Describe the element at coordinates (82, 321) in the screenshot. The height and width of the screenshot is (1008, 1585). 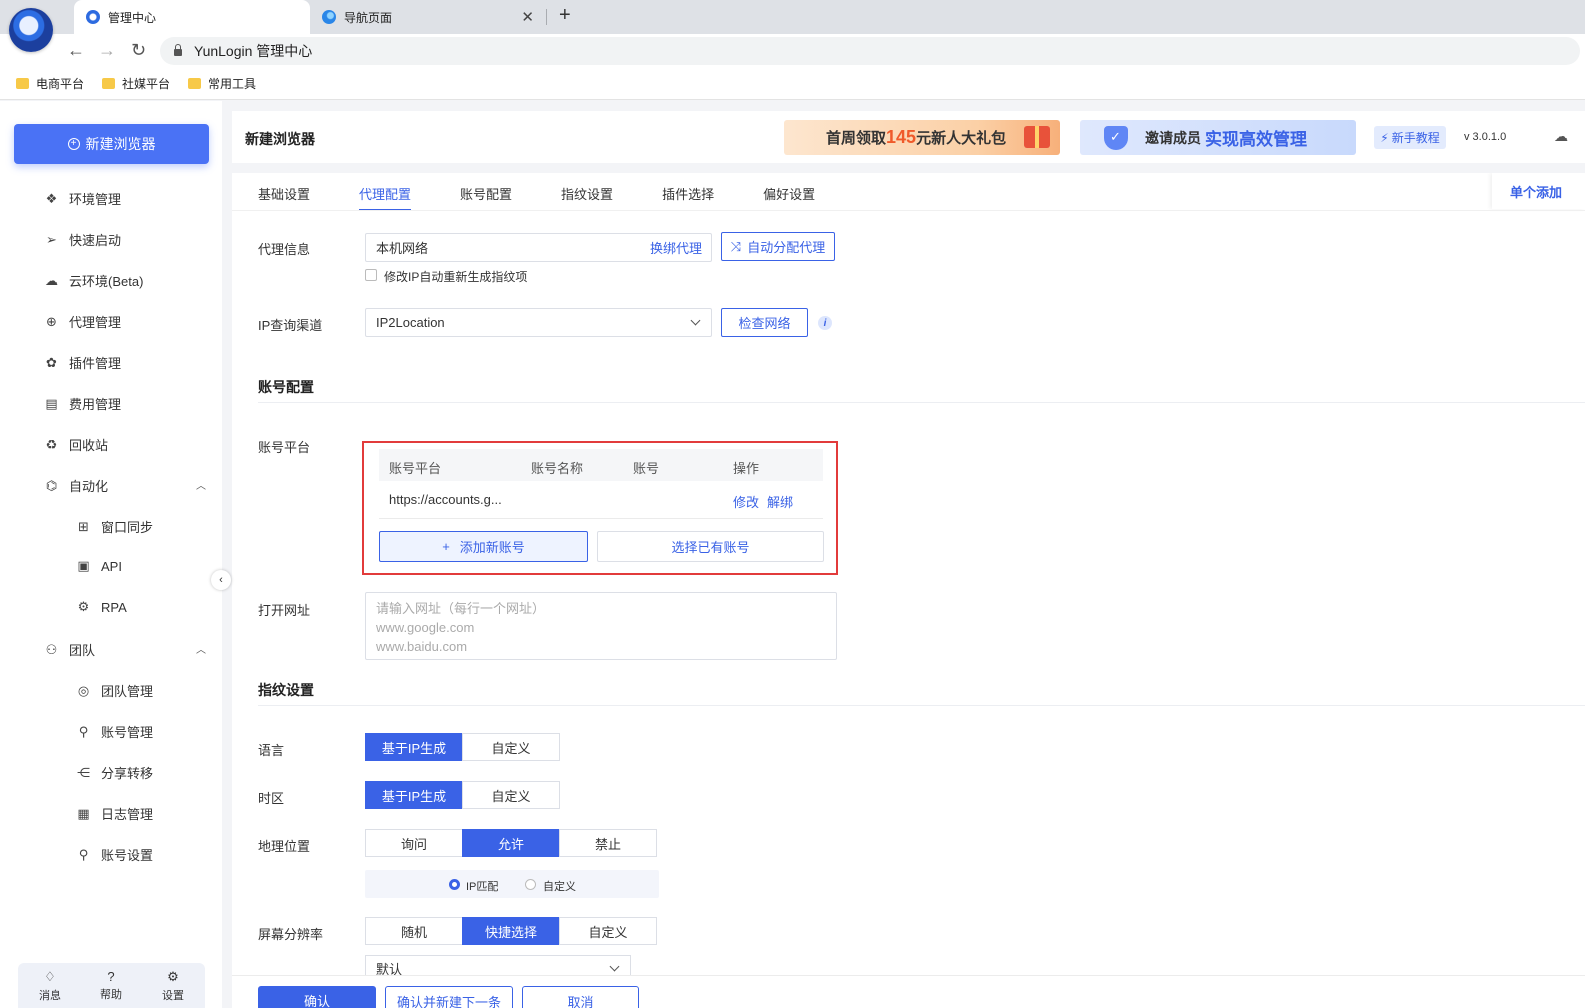
I see `sidebar-item-proxy: ⊕ 代理管理` at that location.